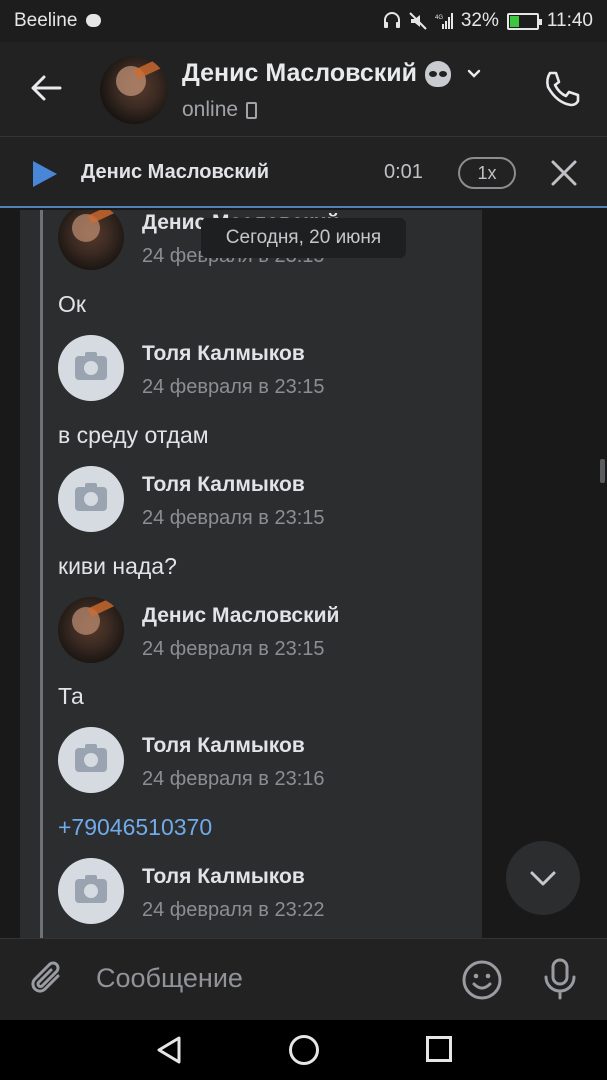 This screenshot has width=607, height=1080. What do you see at coordinates (241, 615) in the screenshot?
I see `author-name: Денис Масловский` at bounding box center [241, 615].